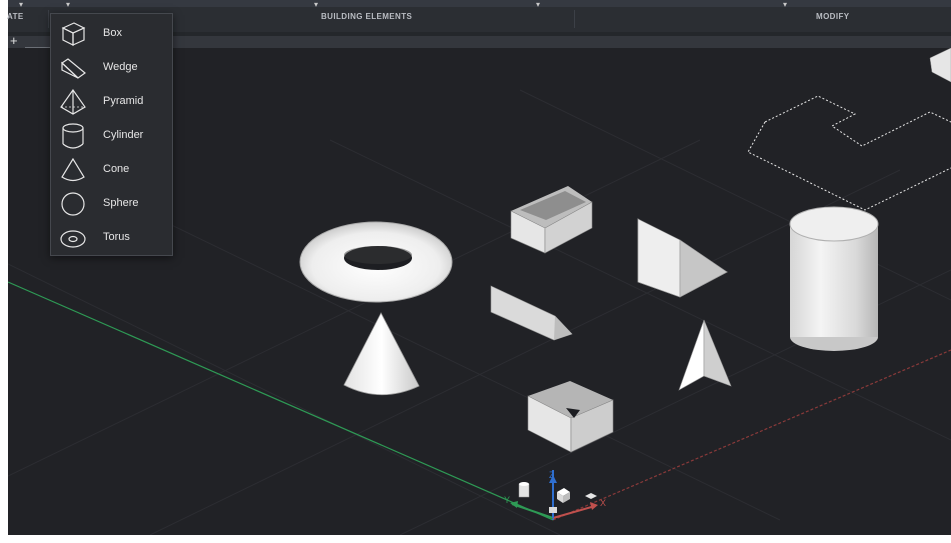 The width and height of the screenshot is (951, 543). Describe the element at coordinates (123, 135) in the screenshot. I see `menu-item-label: Cylinder` at that location.